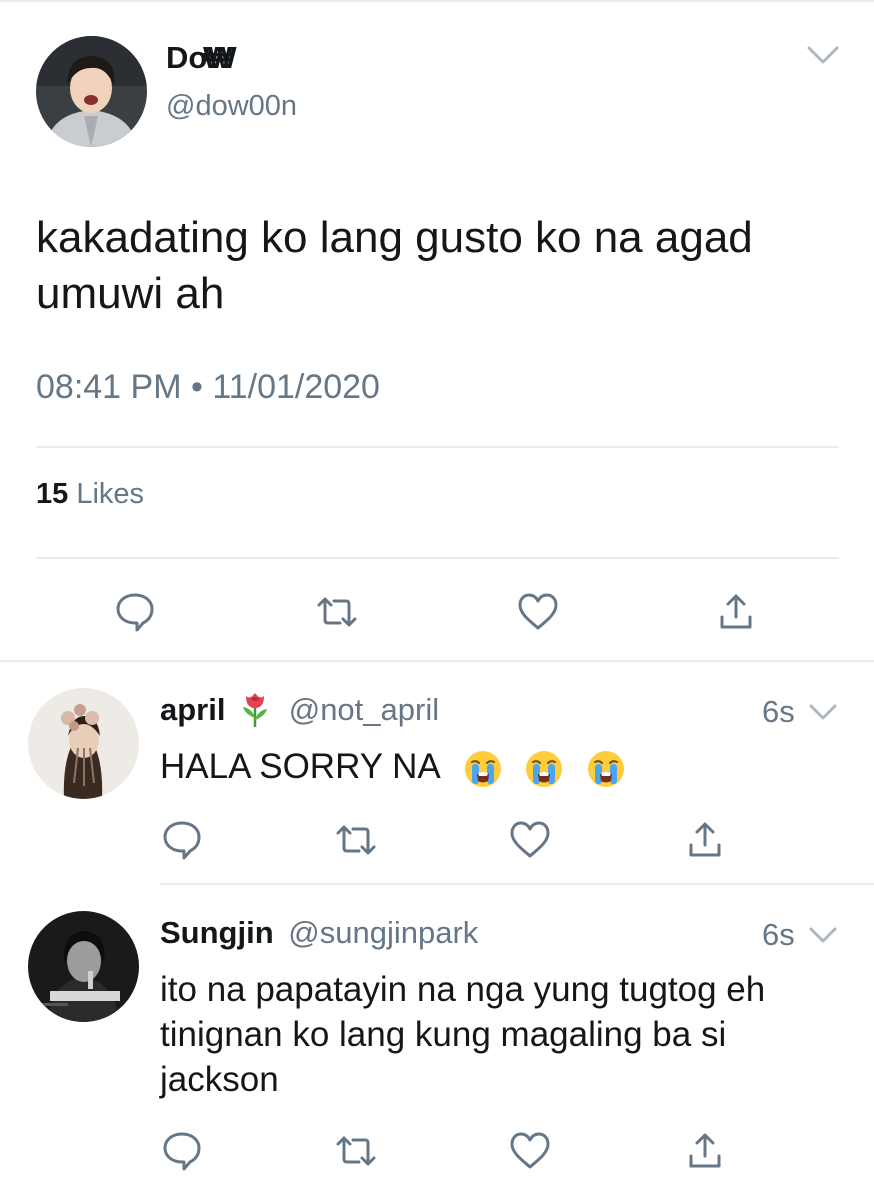 The width and height of the screenshot is (874, 1200). Describe the element at coordinates (505, 766) in the screenshot. I see `reply-text: HALA SORRY NA` at that location.